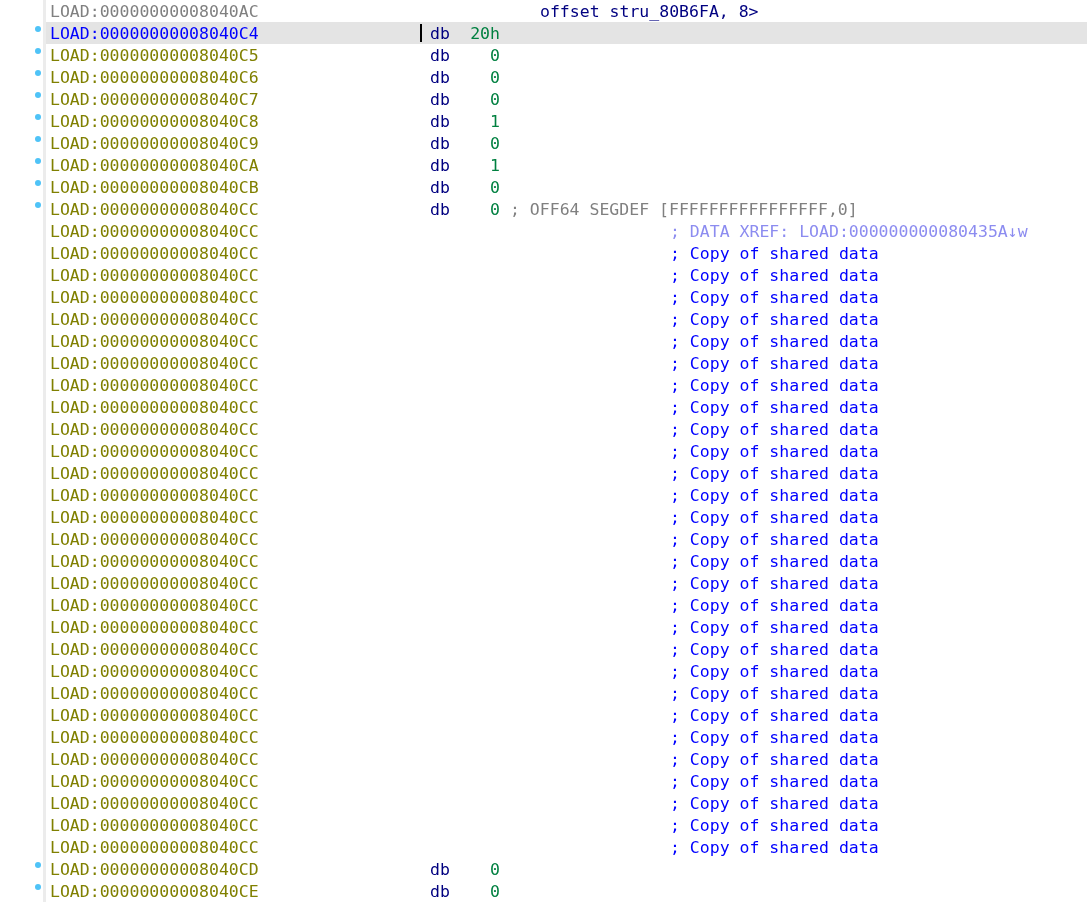 This screenshot has width=1087, height=902. Describe the element at coordinates (155, 11) in the screenshot. I see `address-label: LOAD:00000000008040AC` at that location.